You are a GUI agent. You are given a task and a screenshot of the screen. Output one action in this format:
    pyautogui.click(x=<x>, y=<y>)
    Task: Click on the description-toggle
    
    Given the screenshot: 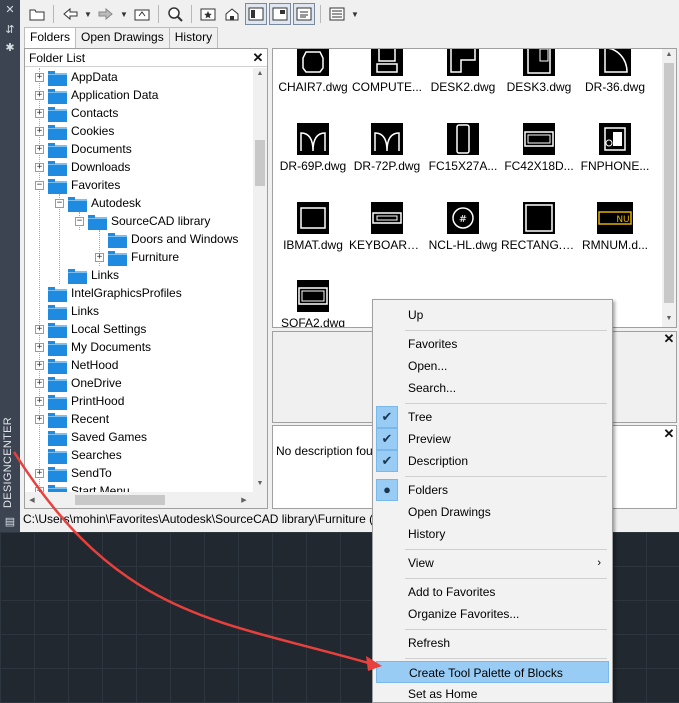 What is the action you would take?
    pyautogui.click(x=304, y=14)
    